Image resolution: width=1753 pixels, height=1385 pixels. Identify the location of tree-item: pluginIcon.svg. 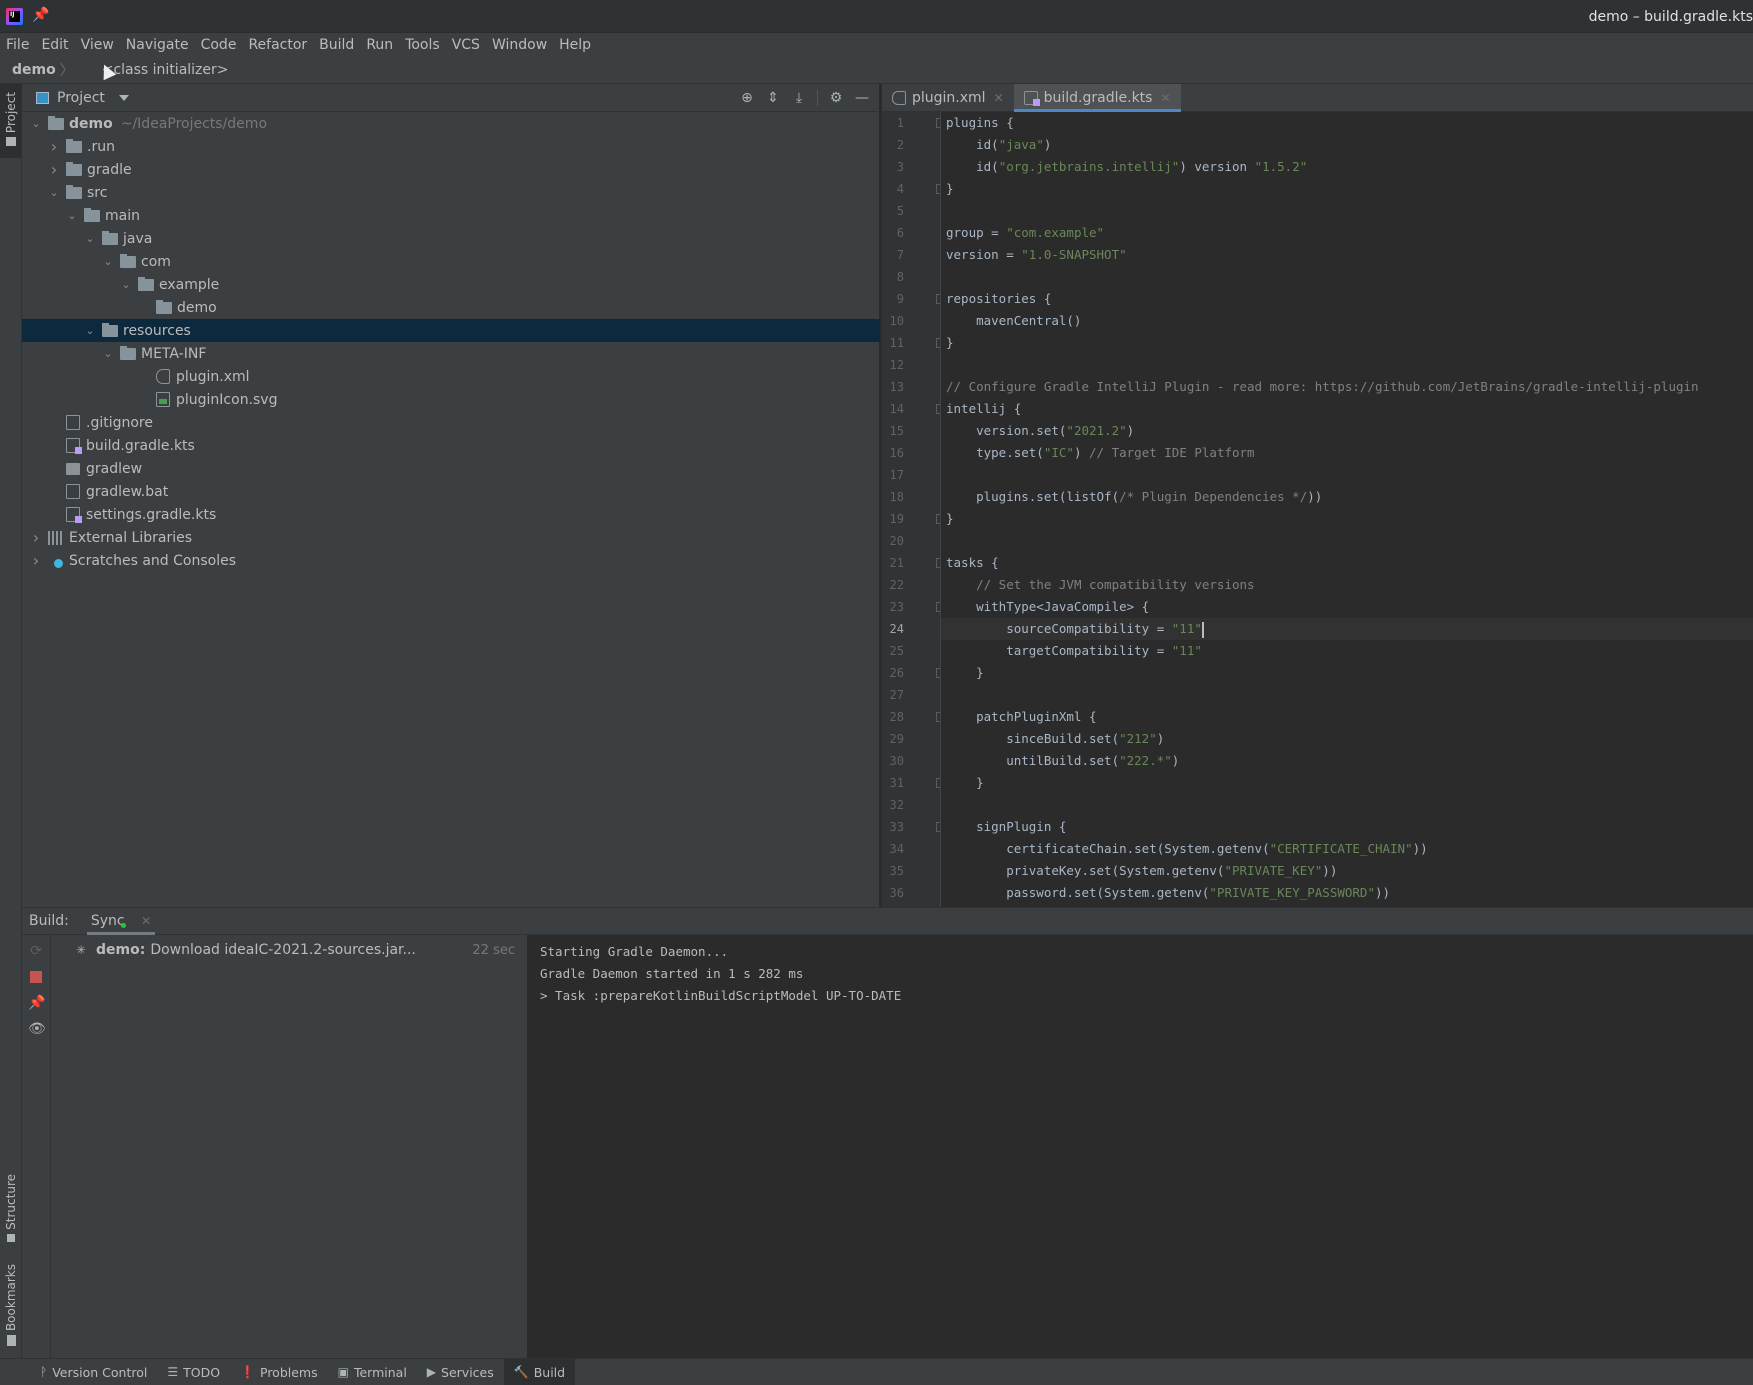
(451, 399).